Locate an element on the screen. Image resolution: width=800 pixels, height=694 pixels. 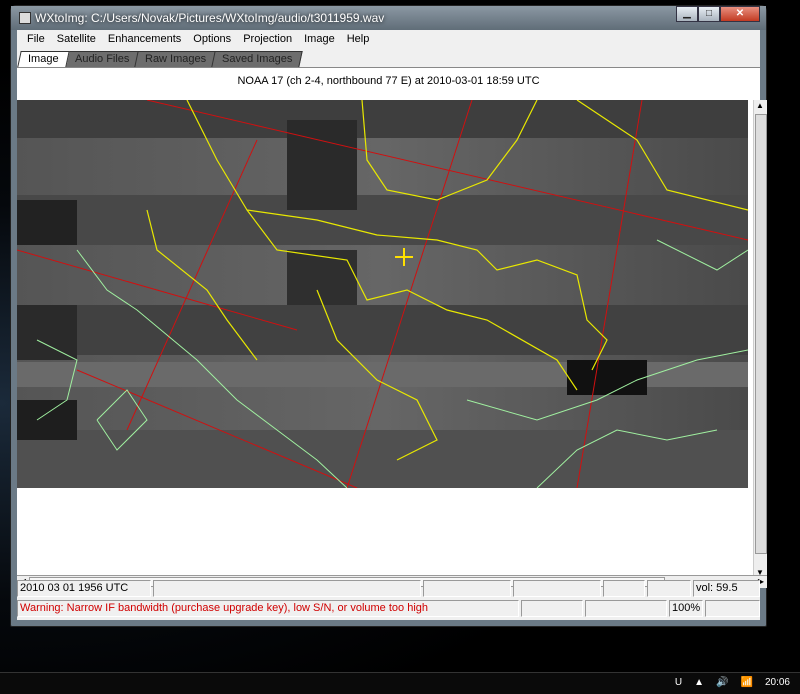
tab-raw-images: Raw Images is located at coordinates (175, 59).